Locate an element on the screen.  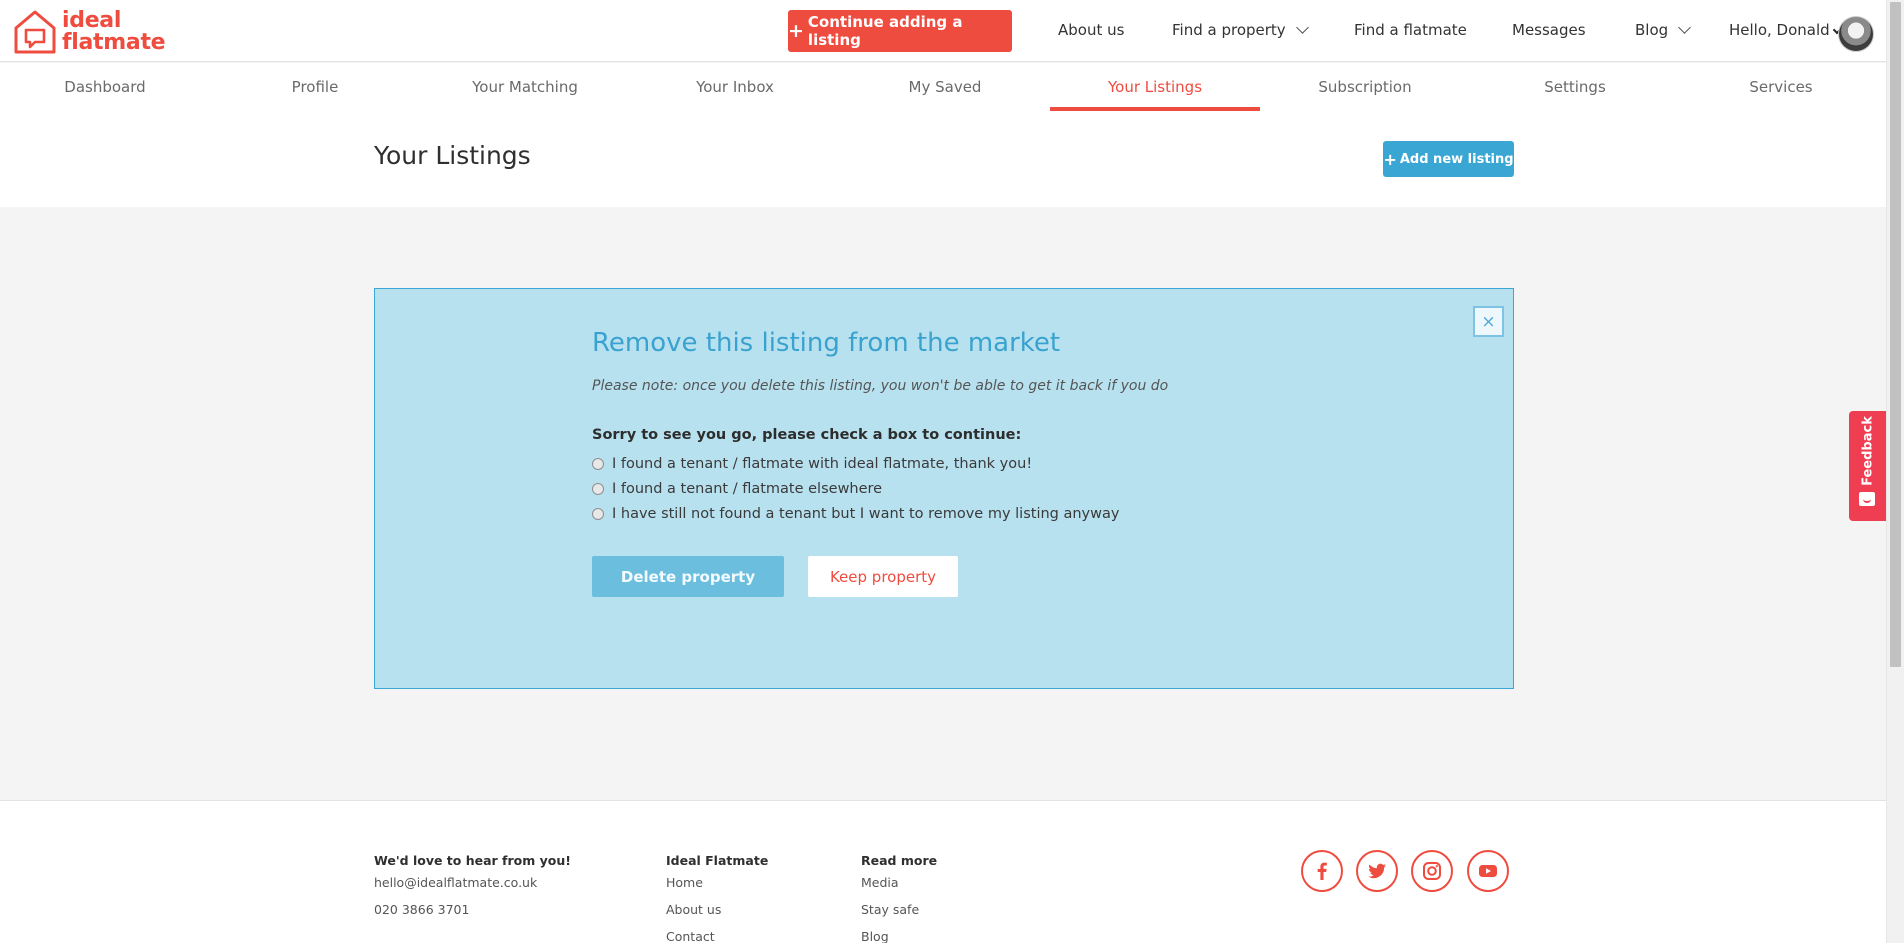
footer-link-media: Media is located at coordinates (880, 882).